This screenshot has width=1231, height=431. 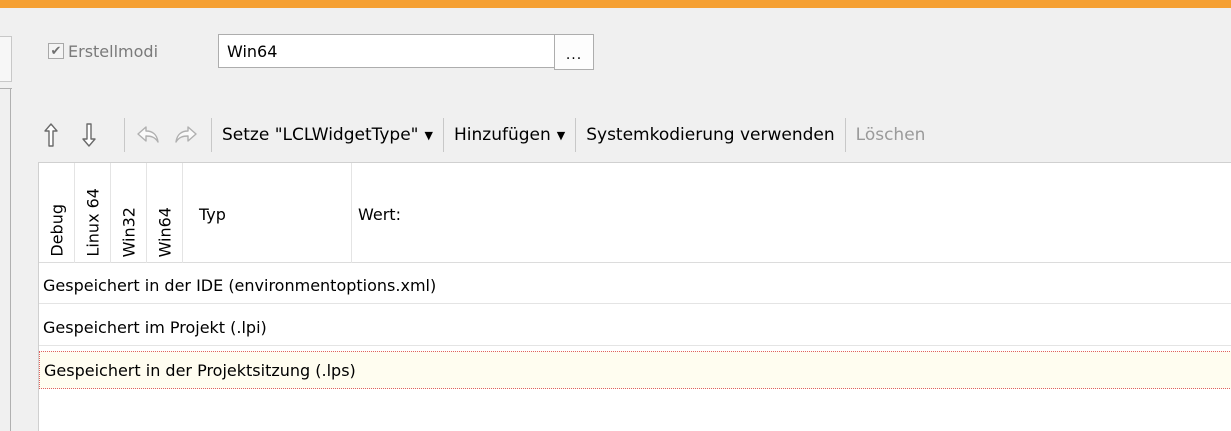 I want to click on arrow-up-icon, so click(x=51, y=135).